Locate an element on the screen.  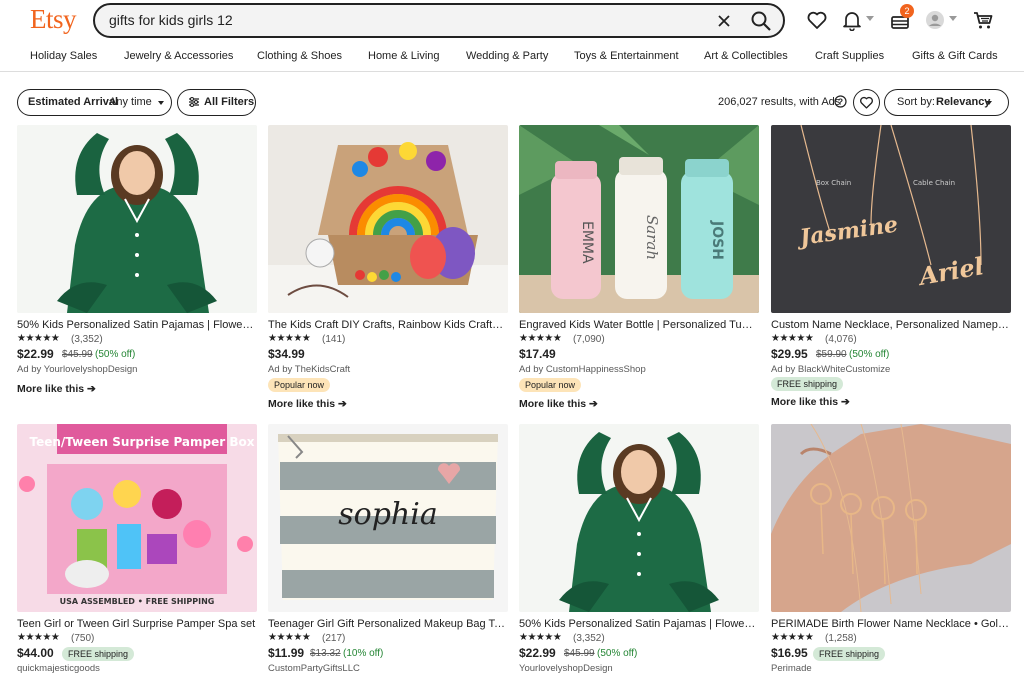
category-link: Clothing & Shoes is located at coordinates (299, 56).